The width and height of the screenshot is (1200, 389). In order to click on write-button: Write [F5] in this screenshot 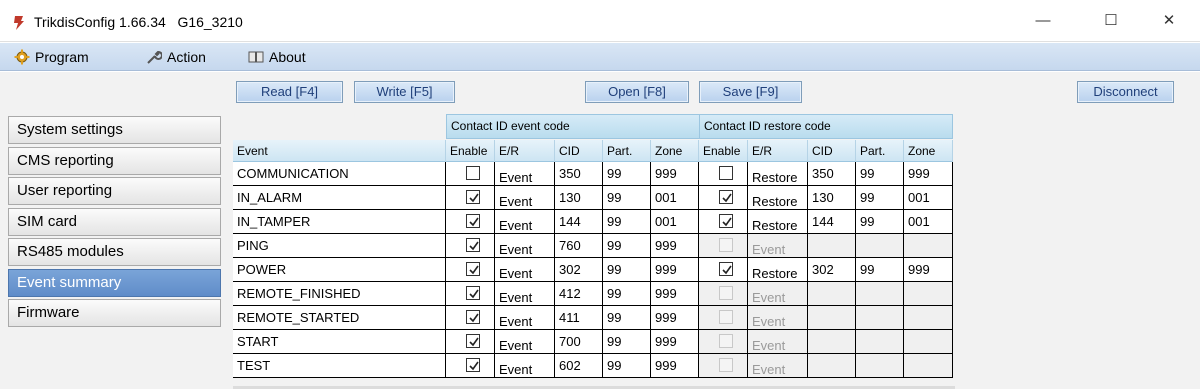, I will do `click(404, 92)`.